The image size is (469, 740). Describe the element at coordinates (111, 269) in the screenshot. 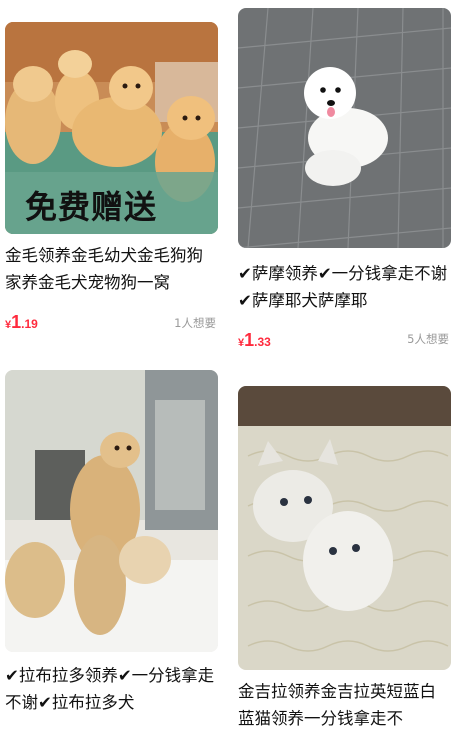

I see `product-title: 金毛领养金毛幼犬金毛狗狗家养金毛犬宠物狗一窝` at that location.